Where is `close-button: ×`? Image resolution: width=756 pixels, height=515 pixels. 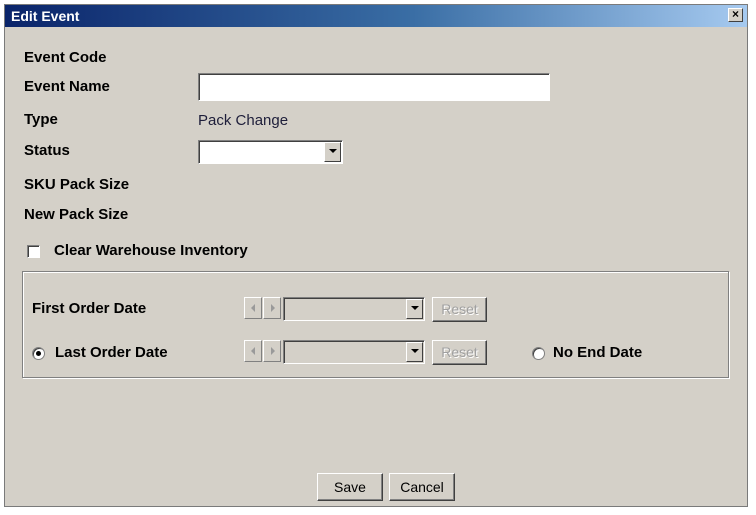 close-button: × is located at coordinates (735, 15).